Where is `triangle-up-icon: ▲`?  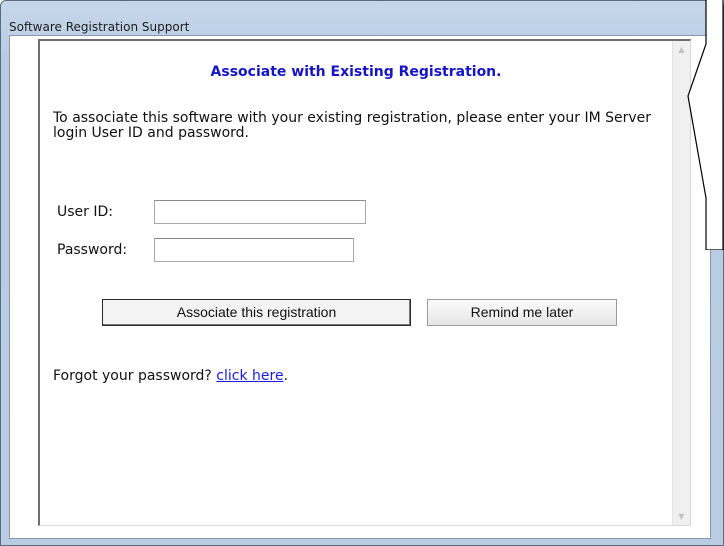
triangle-up-icon: ▲ is located at coordinates (681, 49).